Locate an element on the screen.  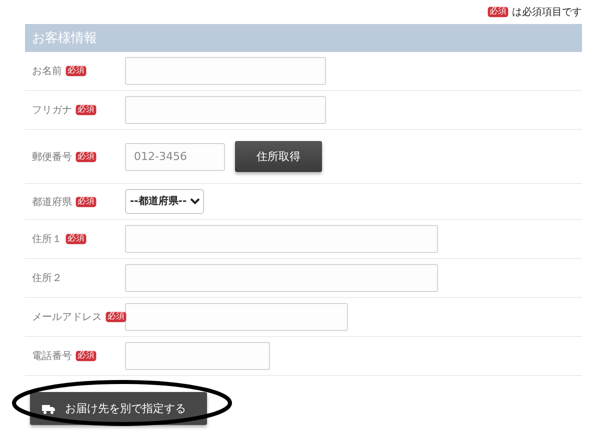
field-label: 住所２ is located at coordinates (47, 278).